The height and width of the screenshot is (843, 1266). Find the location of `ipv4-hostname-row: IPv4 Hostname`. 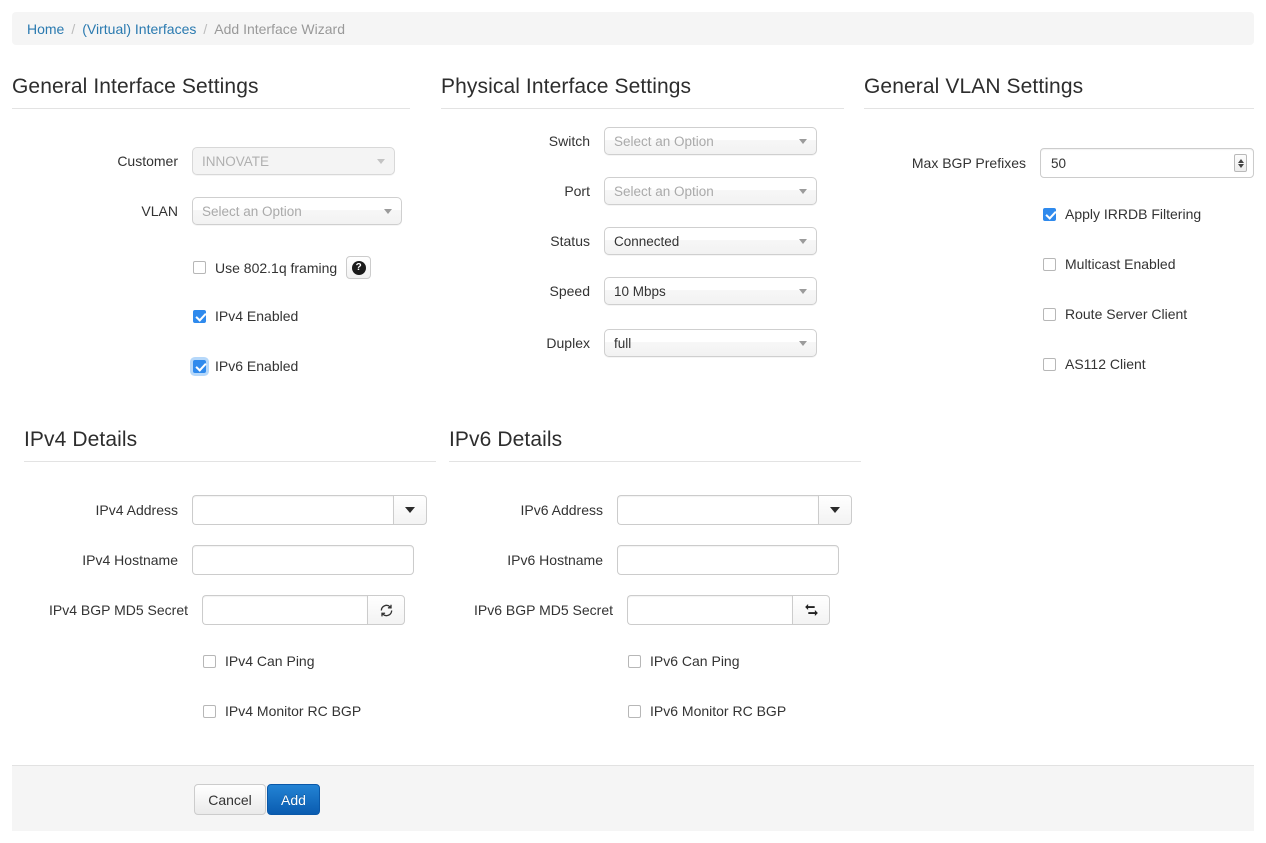

ipv4-hostname-row: IPv4 Hostname is located at coordinates (224, 560).